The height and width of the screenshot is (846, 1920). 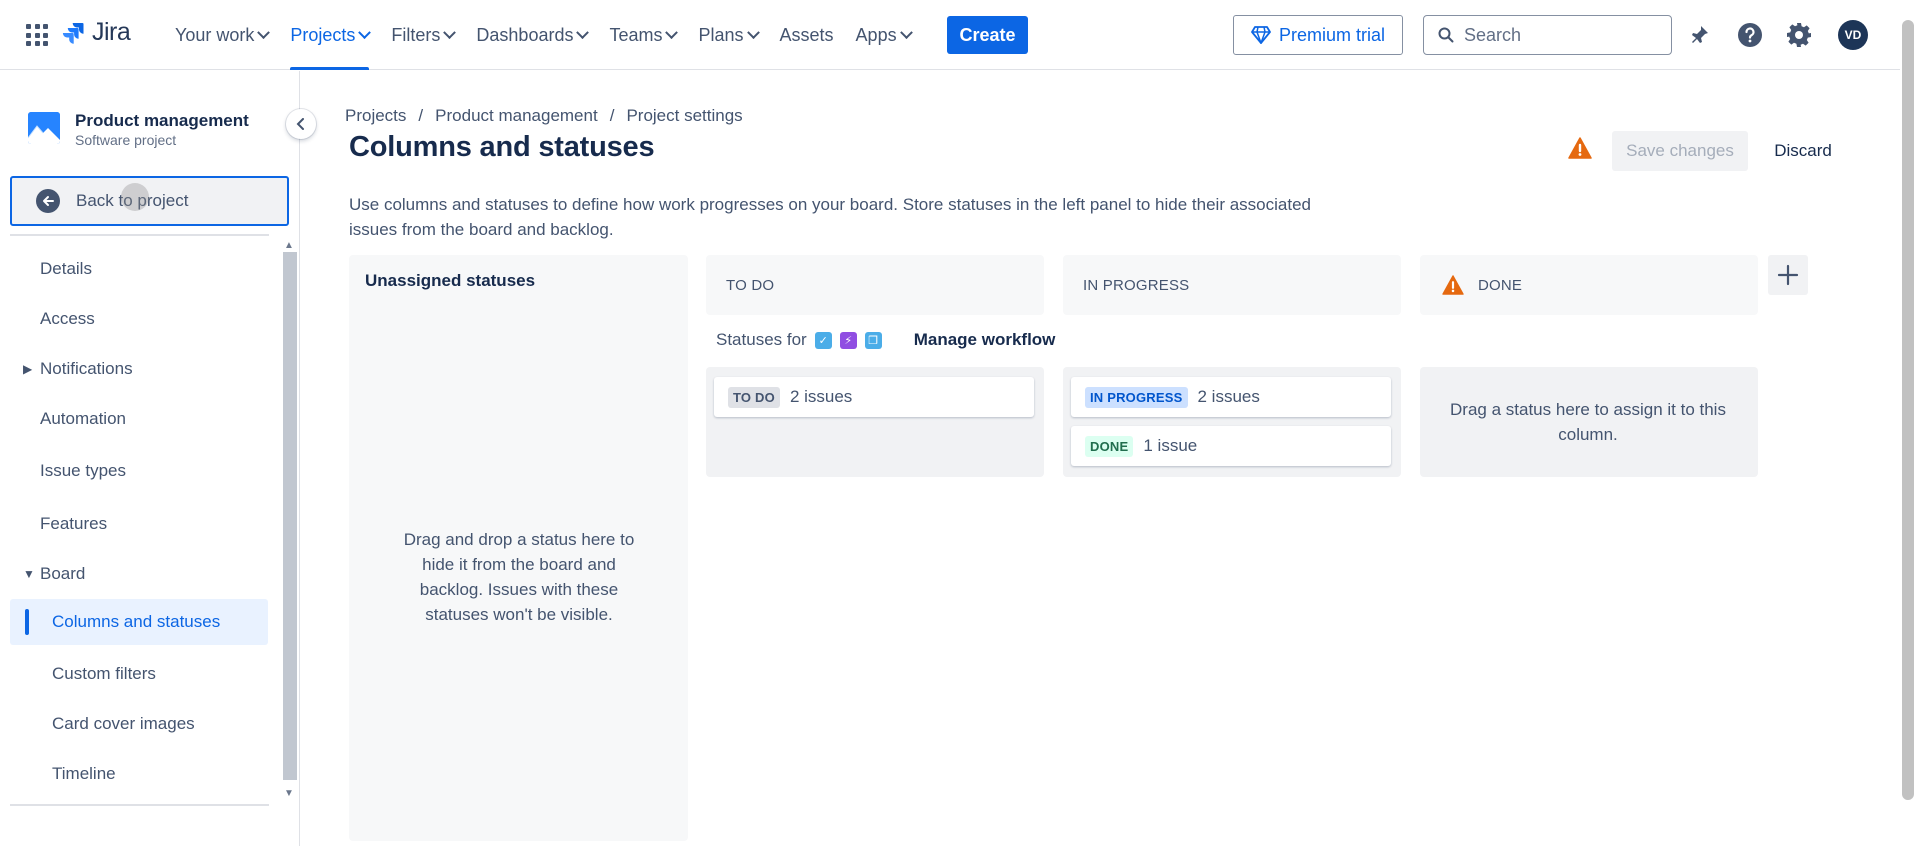 What do you see at coordinates (1136, 285) in the screenshot?
I see `column-name: IN PROGRESS` at bounding box center [1136, 285].